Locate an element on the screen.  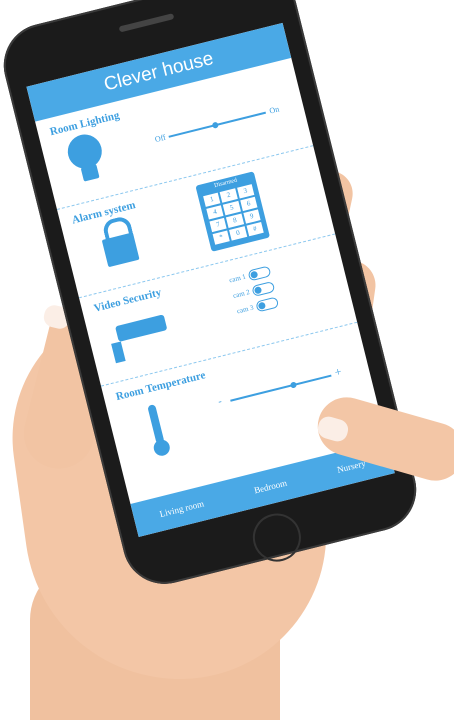
camera-mount-icon is located at coordinates (118, 352).